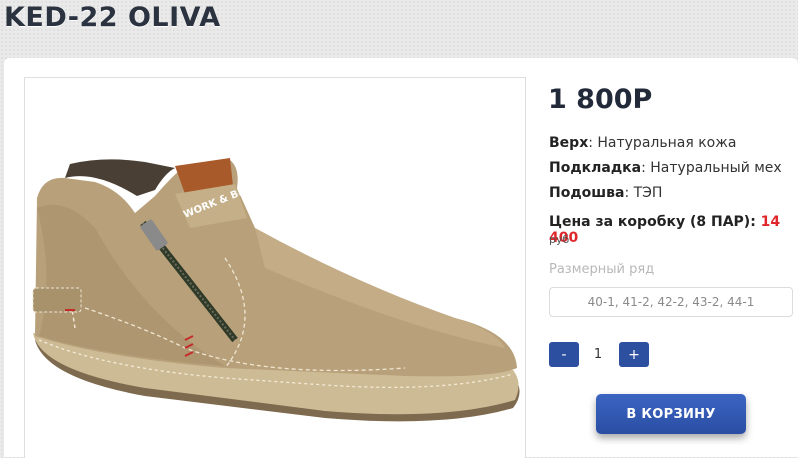  Describe the element at coordinates (112, 17) in the screenshot. I see `page-title: KED-22 OLIVA` at that location.